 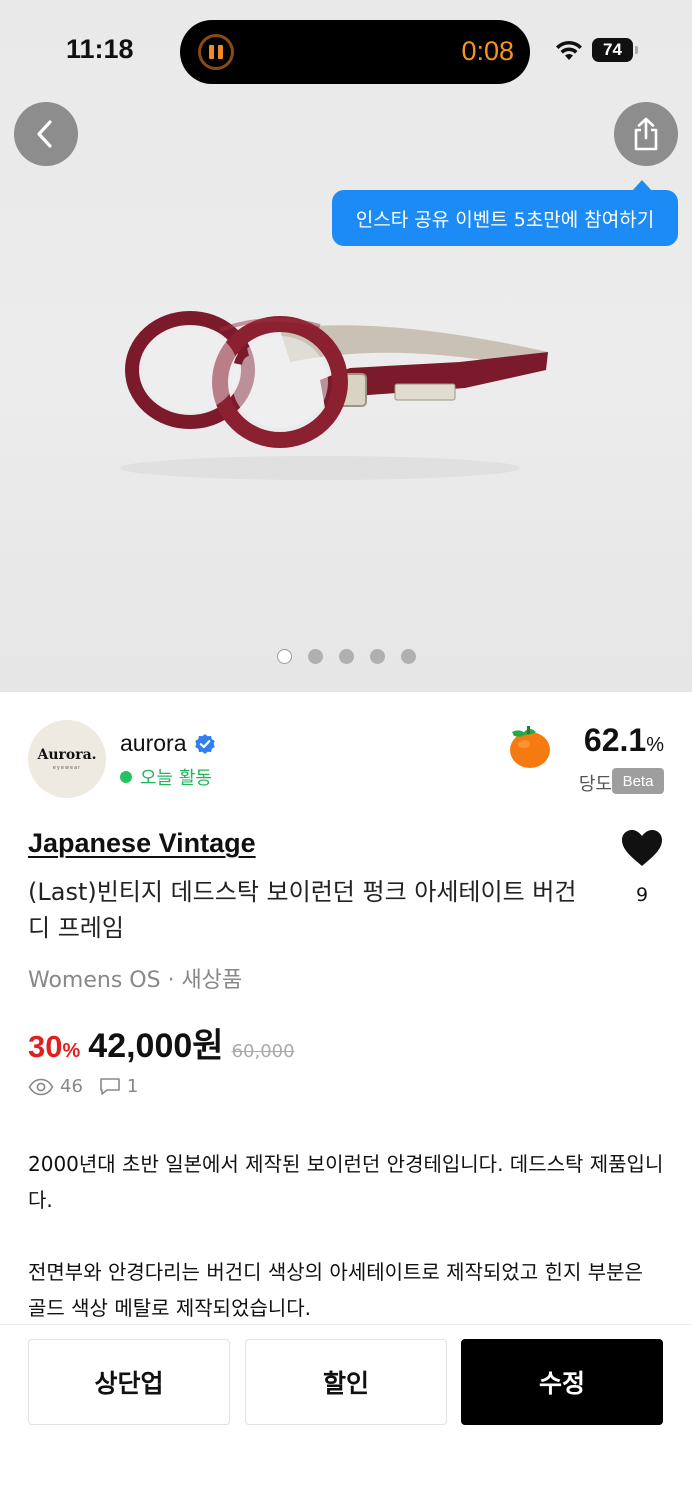 What do you see at coordinates (530, 747) in the screenshot?
I see `persimmon-icon` at bounding box center [530, 747].